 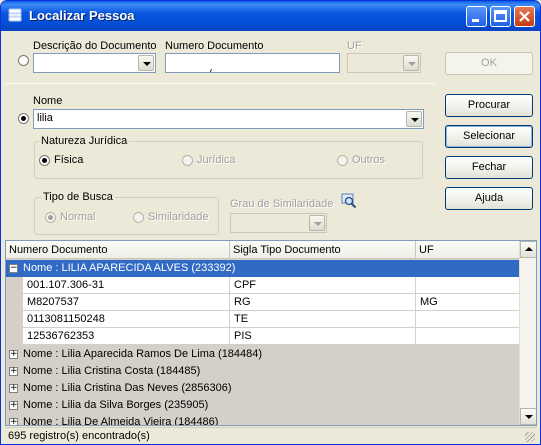 I want to click on natureza-legend: Natureza Jurídica, so click(x=84, y=141).